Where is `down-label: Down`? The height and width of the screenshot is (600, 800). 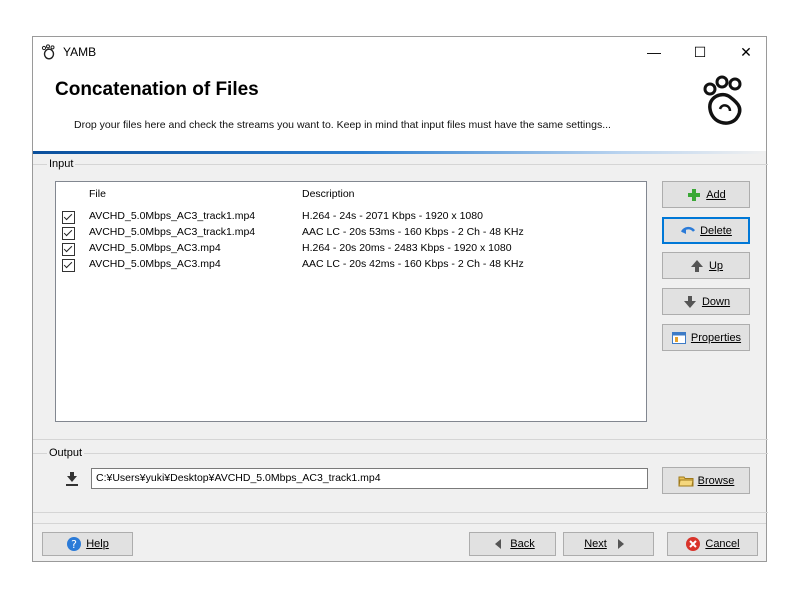 down-label: Down is located at coordinates (716, 301).